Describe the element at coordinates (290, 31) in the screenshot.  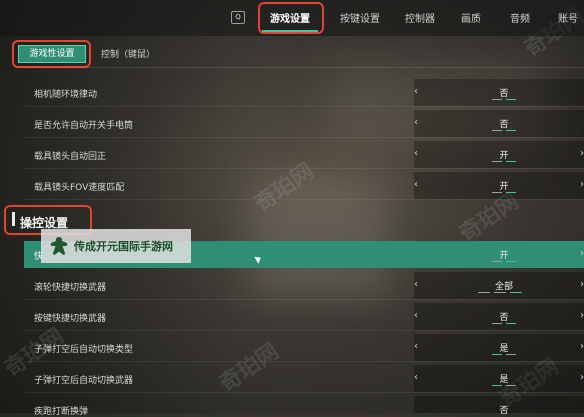
I see `active-tab-indicator` at that location.